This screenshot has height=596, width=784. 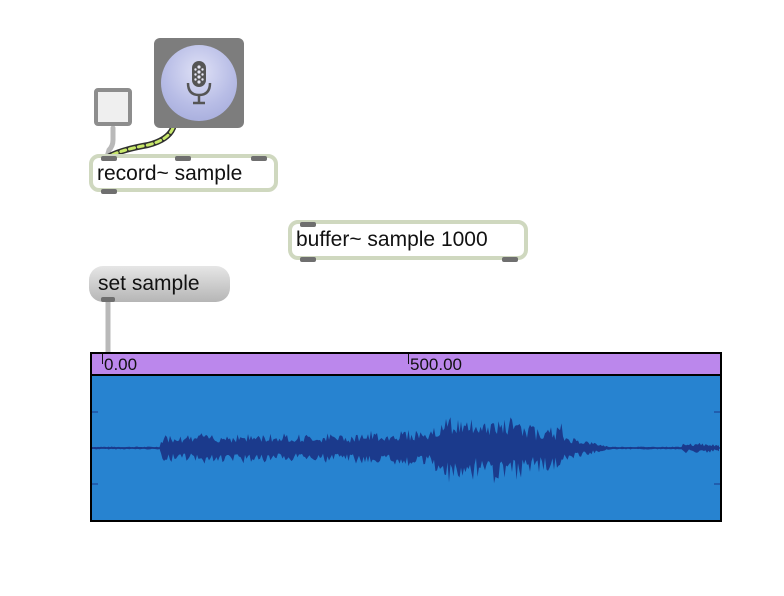 I want to click on ruler-label-mid: 500.00, so click(x=436, y=364).